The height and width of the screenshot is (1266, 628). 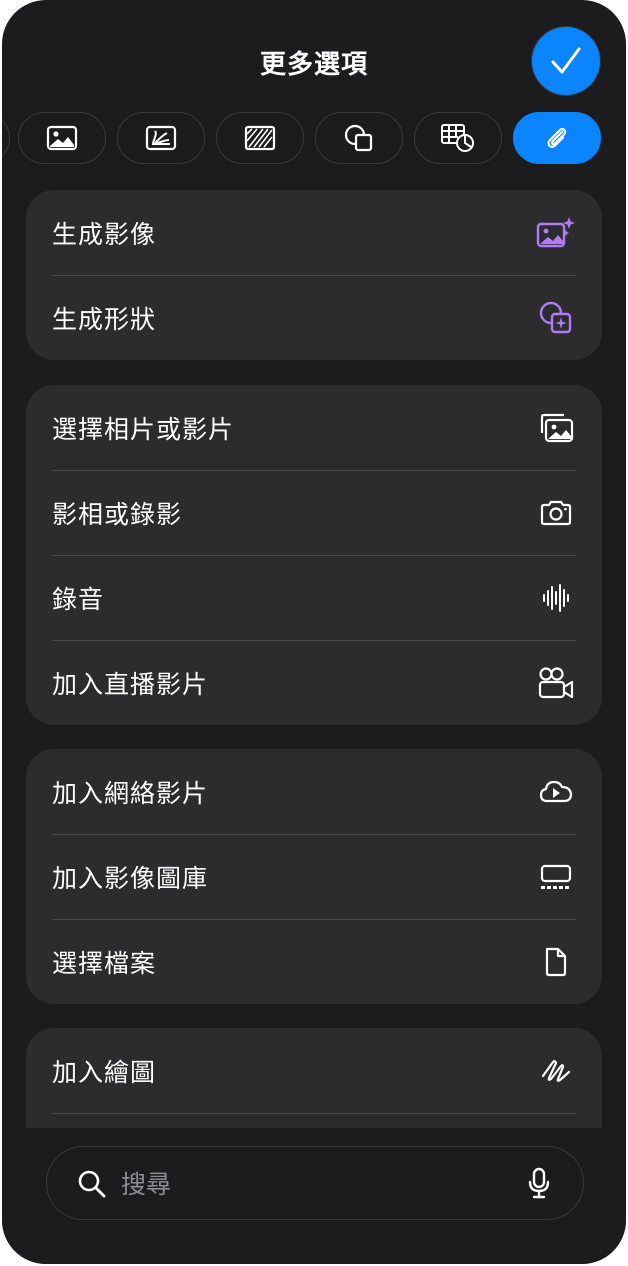 I want to click on graphic-icon, so click(x=161, y=138).